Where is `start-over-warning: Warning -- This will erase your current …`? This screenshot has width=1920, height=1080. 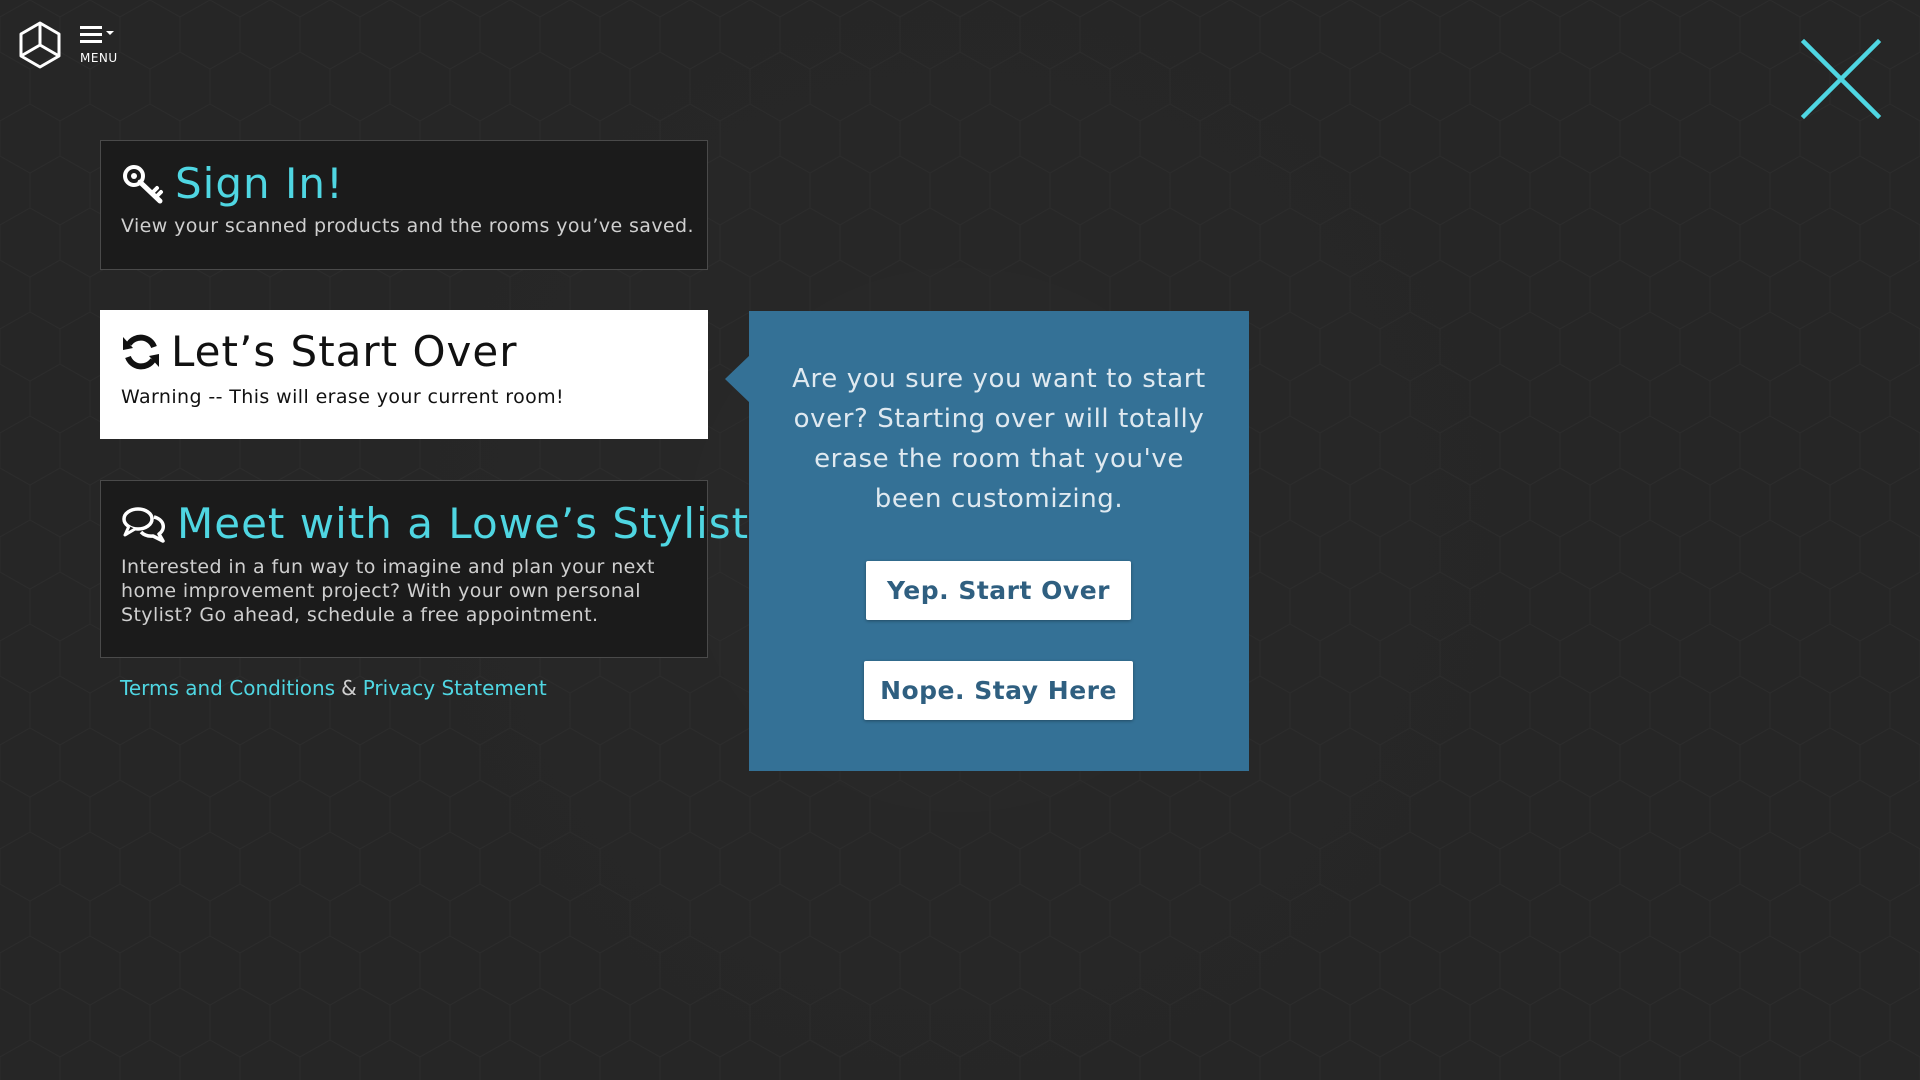 start-over-warning: Warning -- This will erase your current … is located at coordinates (343, 397).